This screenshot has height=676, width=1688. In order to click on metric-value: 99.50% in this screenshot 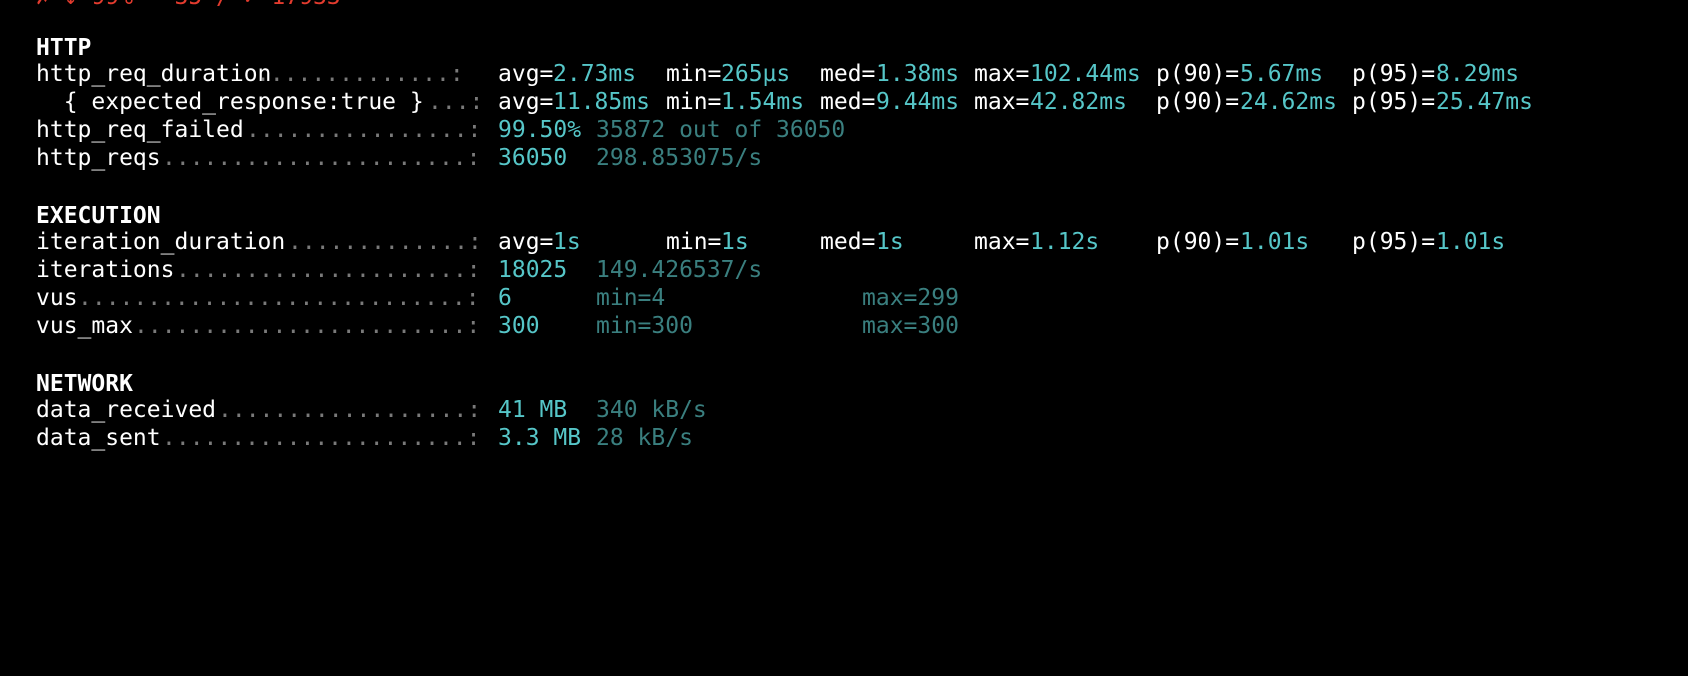, I will do `click(540, 130)`.